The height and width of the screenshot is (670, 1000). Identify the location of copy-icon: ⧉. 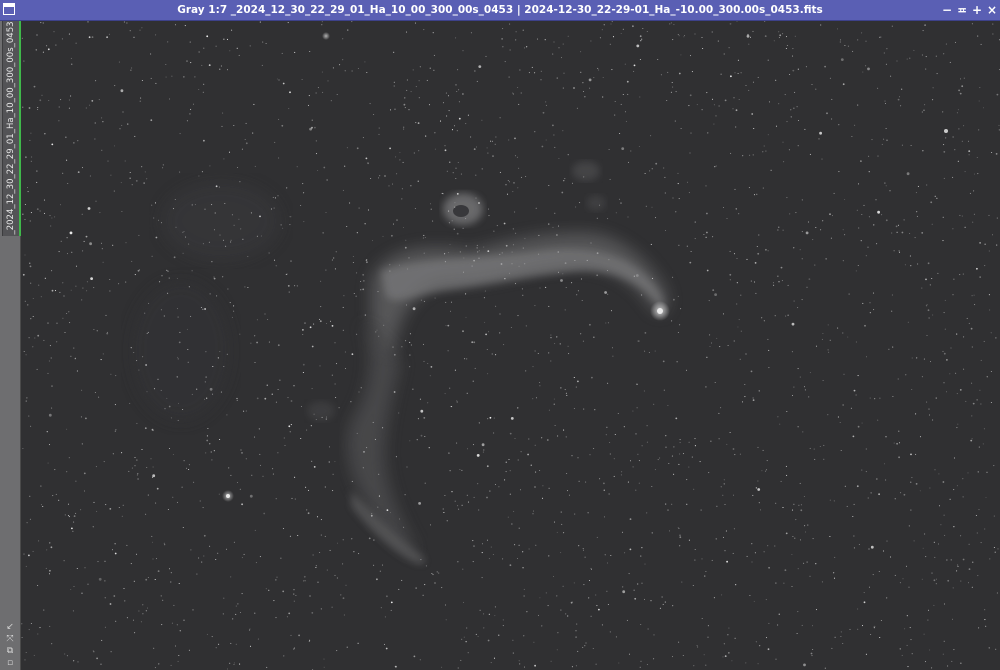
(10, 651).